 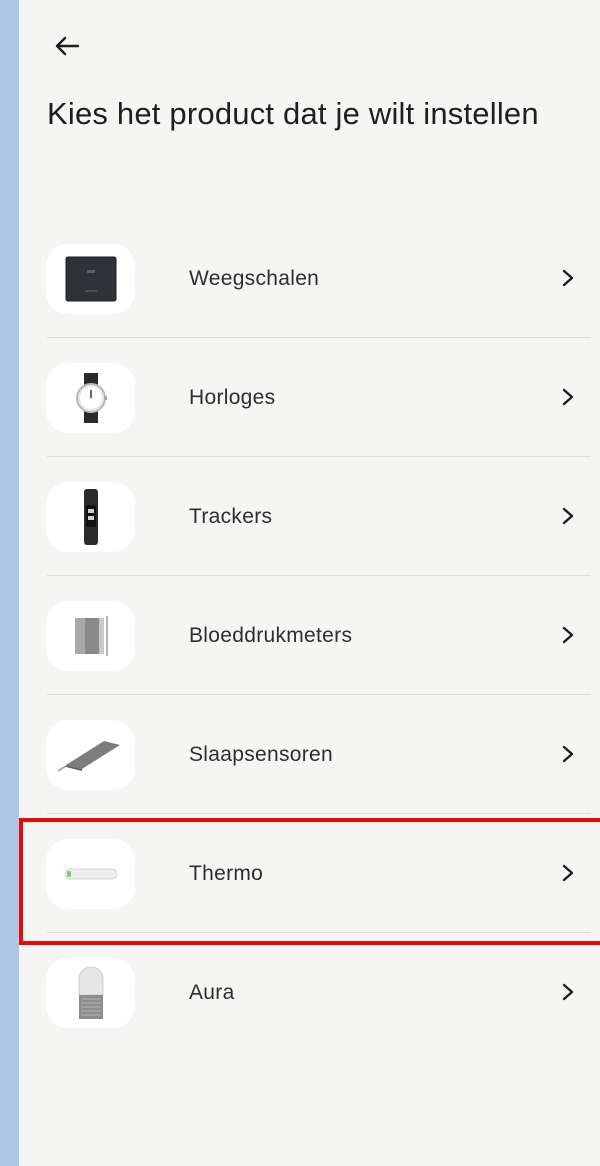 I want to click on product-item-aura: Aura, so click(x=309, y=992).